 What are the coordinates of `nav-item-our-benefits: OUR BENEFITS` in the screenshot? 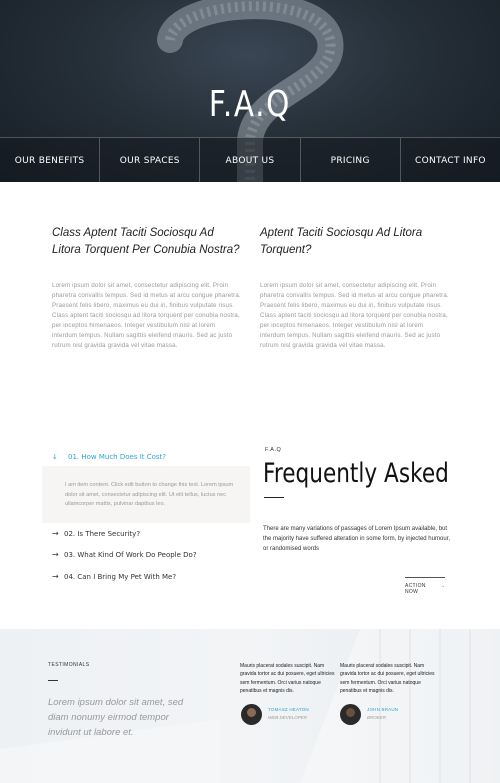 It's located at (50, 160).